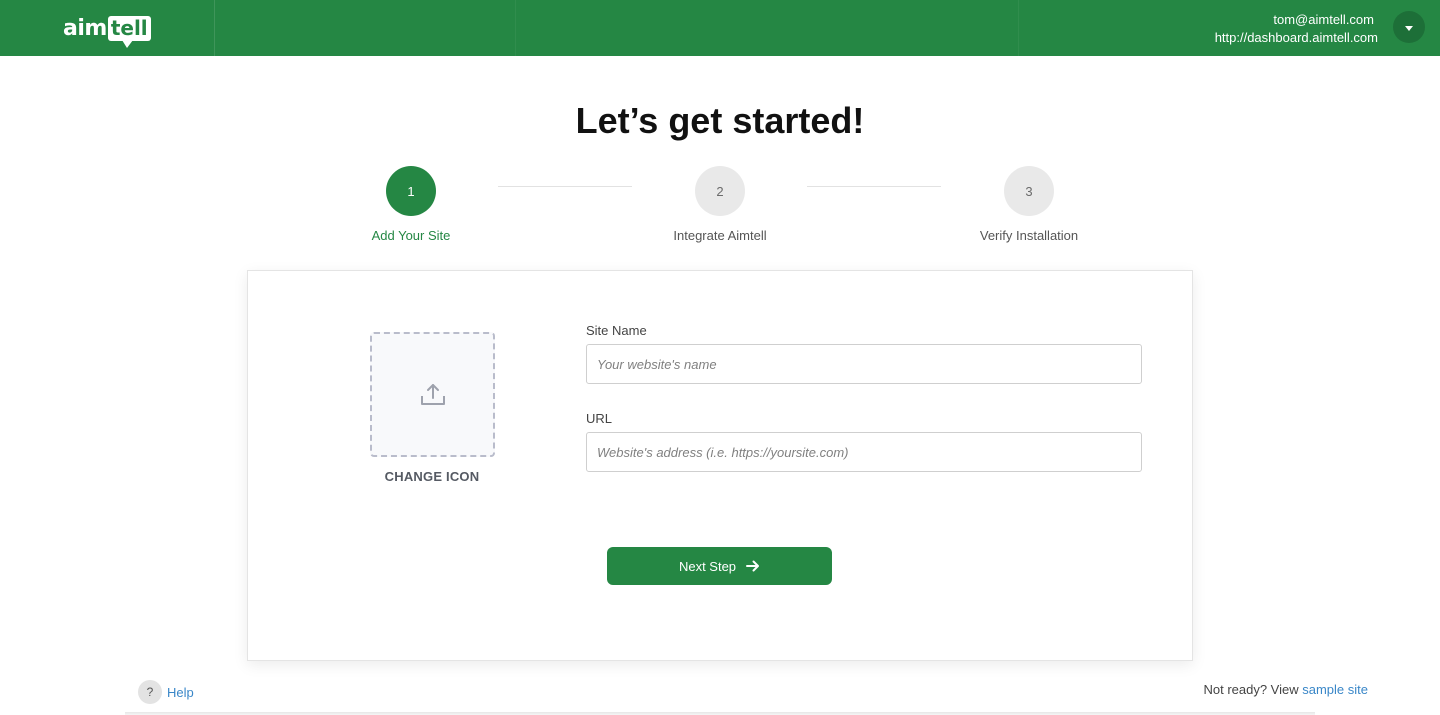 This screenshot has width=1440, height=715. What do you see at coordinates (720, 235) in the screenshot?
I see `step-label: Integrate Aimtell` at bounding box center [720, 235].